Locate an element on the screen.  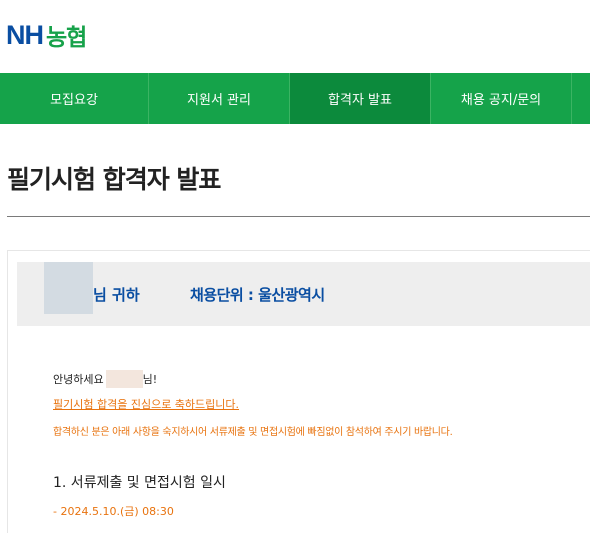
recruitment-unit: 채용단위 : 울산광역시 is located at coordinates (257, 295).